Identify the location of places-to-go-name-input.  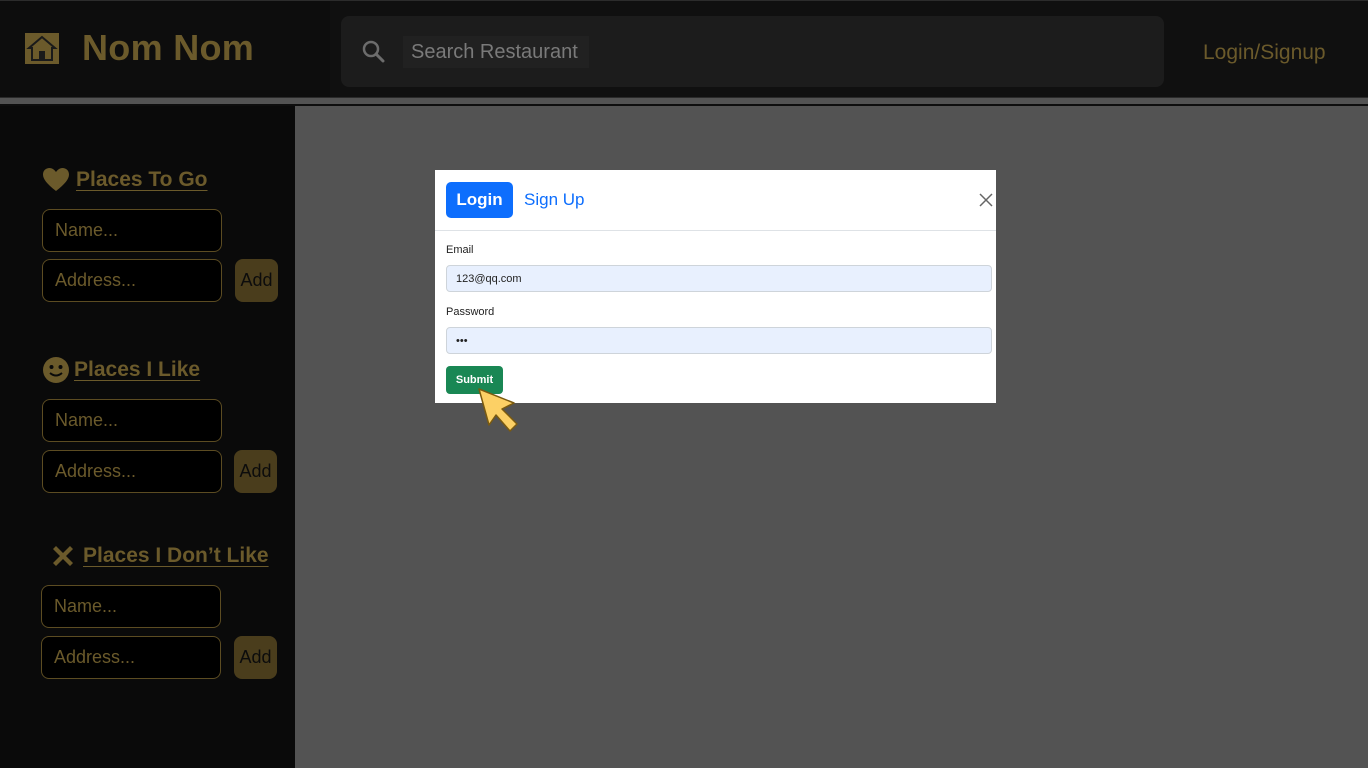
(132, 230).